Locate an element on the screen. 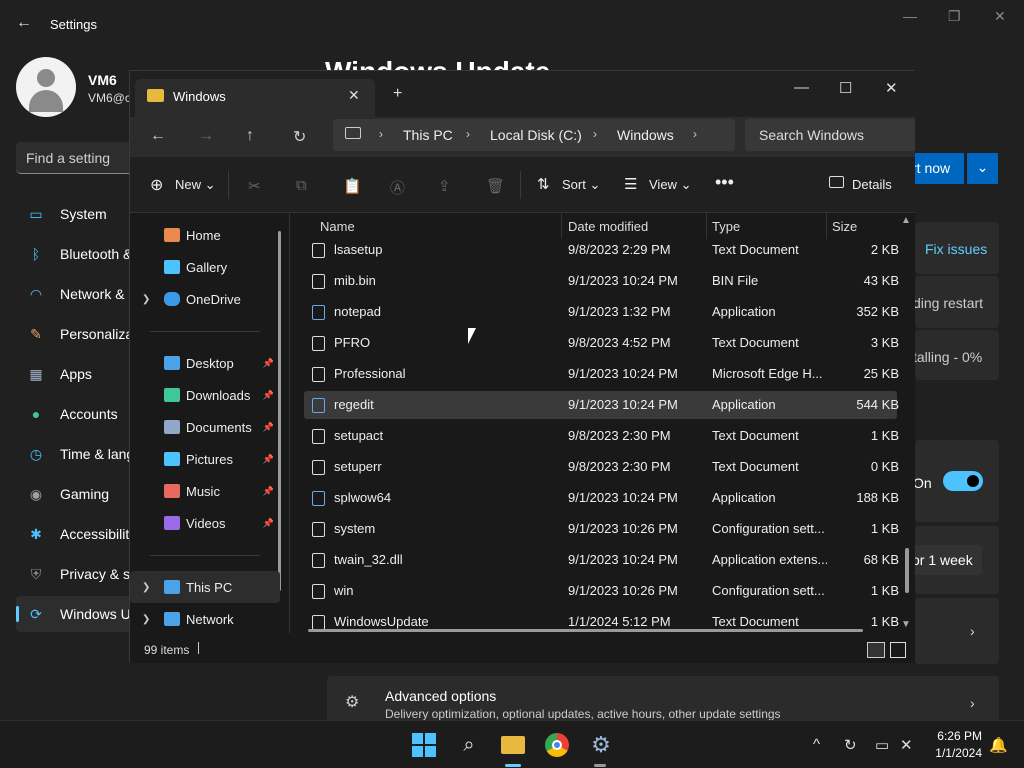 The height and width of the screenshot is (768, 1024). sidebar-item-videos: Videos 📌 is located at coordinates (205, 523).